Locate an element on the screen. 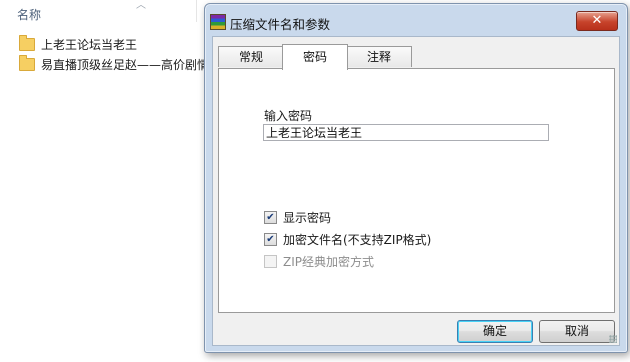 This screenshot has width=630, height=362. list-item: 易直播顶级丝足赵——高价剧情 is located at coordinates (114, 64).